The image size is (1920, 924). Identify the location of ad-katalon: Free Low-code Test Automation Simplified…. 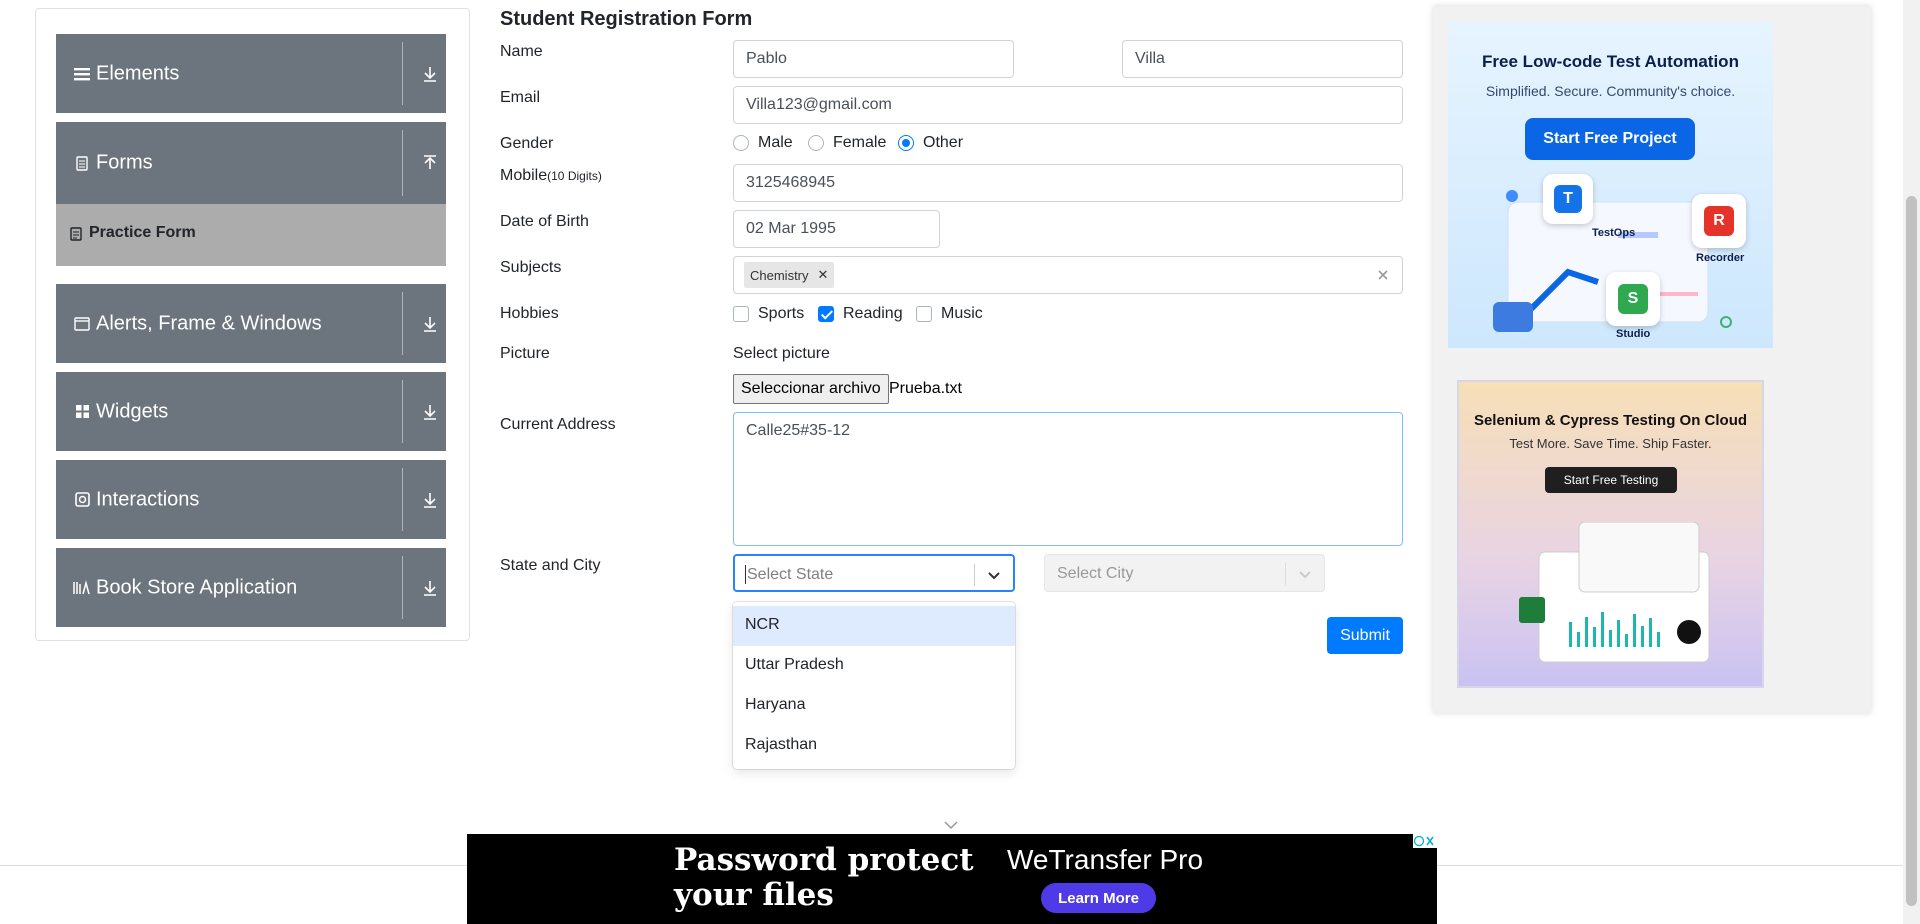
(1610, 185).